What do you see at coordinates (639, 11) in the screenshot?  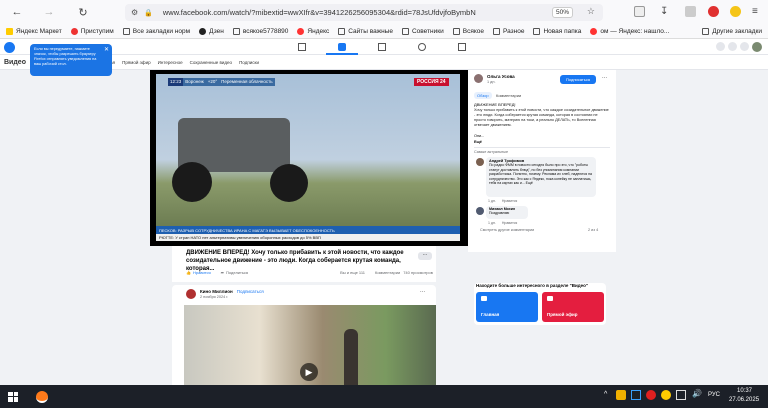 I see `pocket-icon` at bounding box center [639, 11].